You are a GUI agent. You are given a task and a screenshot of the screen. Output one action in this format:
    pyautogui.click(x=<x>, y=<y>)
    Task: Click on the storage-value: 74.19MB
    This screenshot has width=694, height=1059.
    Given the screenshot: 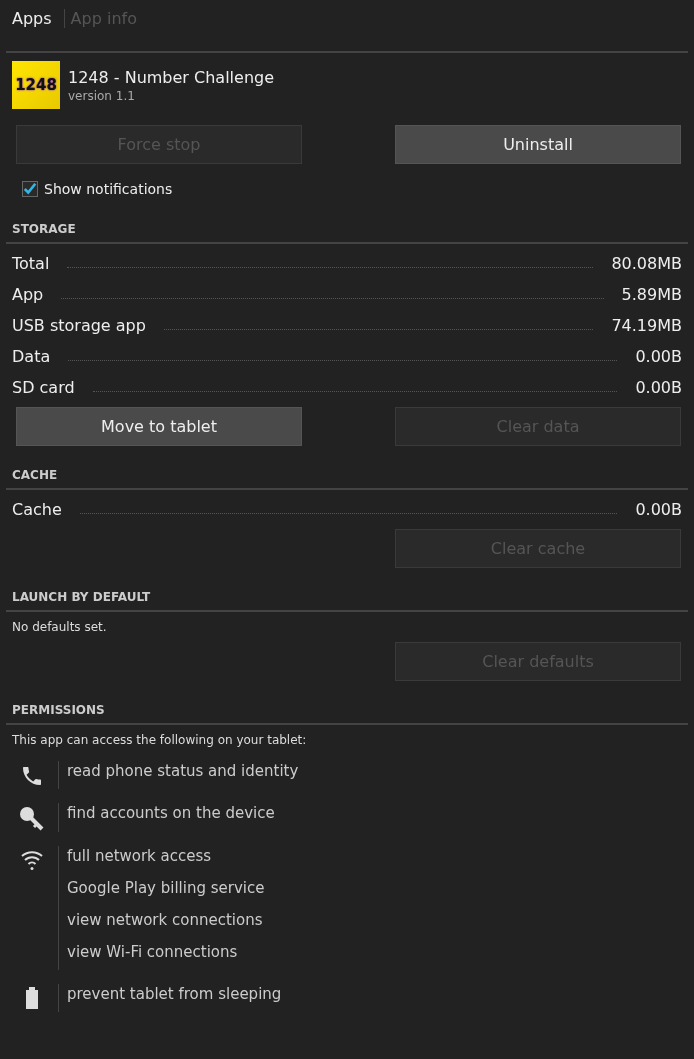 What is the action you would take?
    pyautogui.click(x=646, y=326)
    